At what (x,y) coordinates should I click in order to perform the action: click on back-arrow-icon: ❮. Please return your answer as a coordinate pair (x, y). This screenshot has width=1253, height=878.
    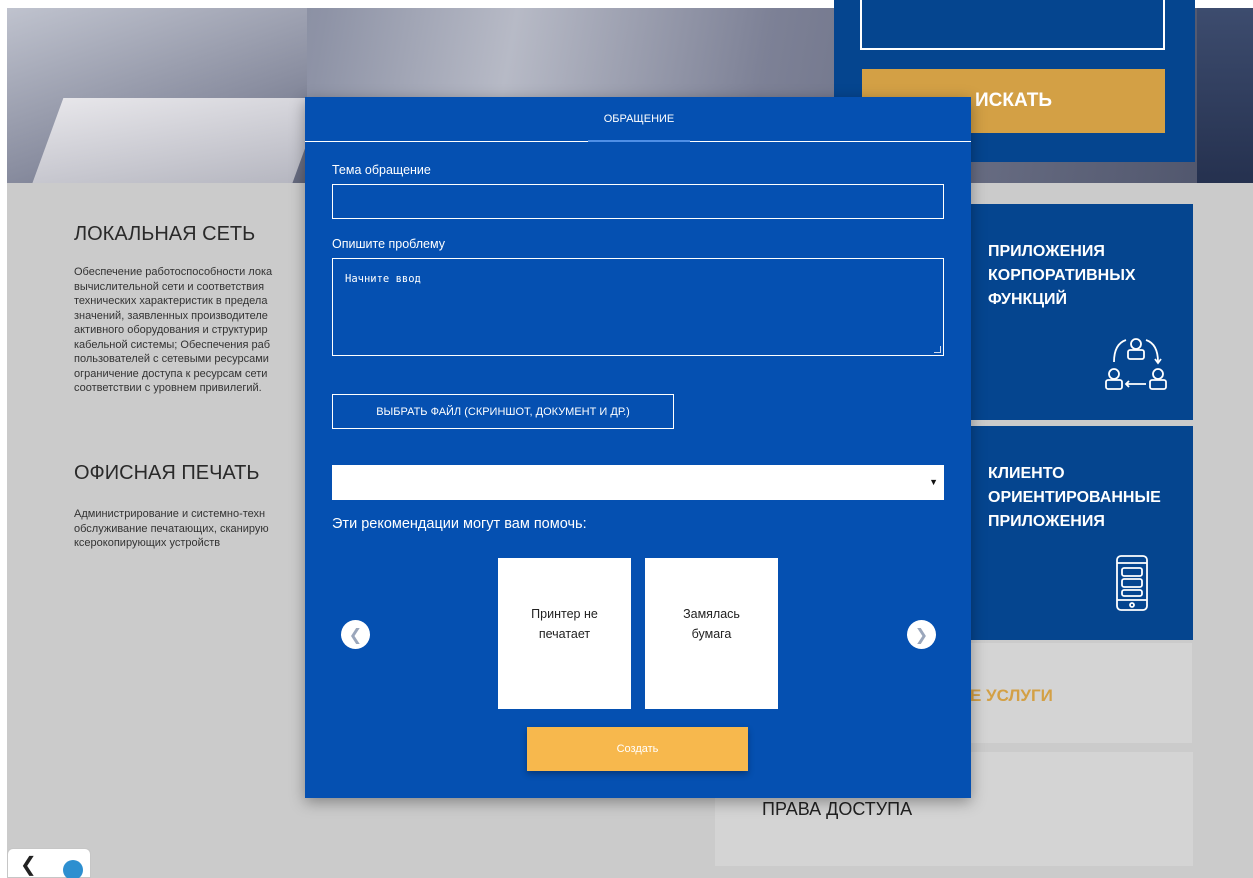
    Looking at the image, I should click on (28, 865).